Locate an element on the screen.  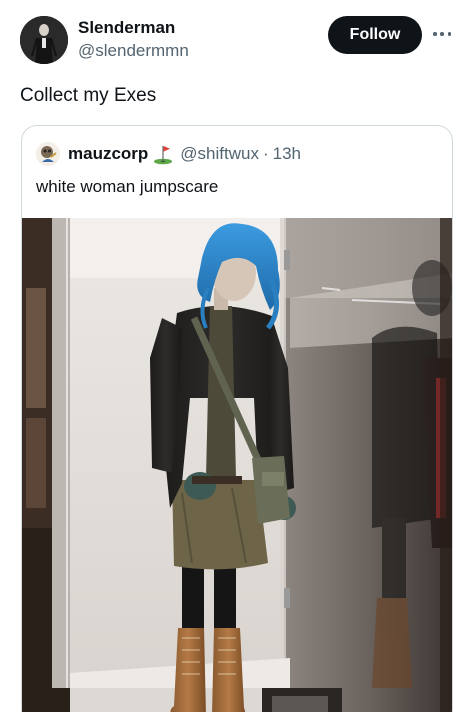
quoted-author-name: mauzcorp is located at coordinates (108, 154).